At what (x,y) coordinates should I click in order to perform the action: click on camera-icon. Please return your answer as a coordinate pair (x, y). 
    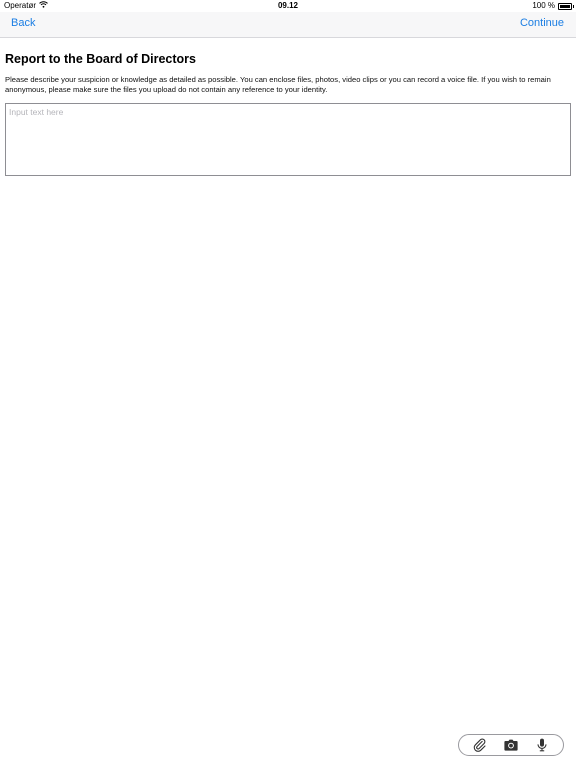
    Looking at the image, I should click on (511, 745).